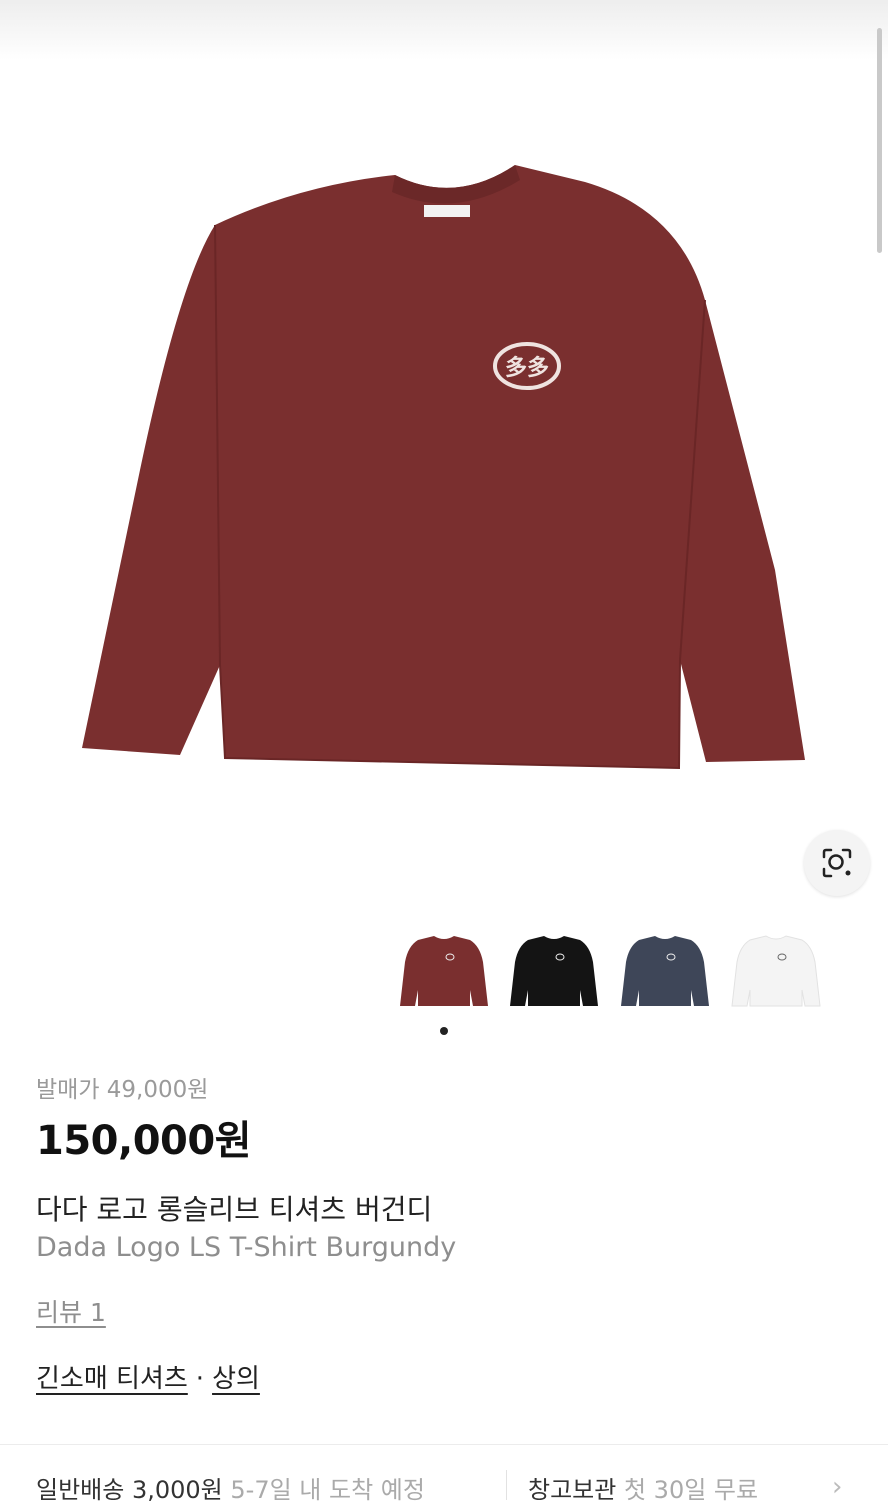 This screenshot has height=1505, width=888. Describe the element at coordinates (879, 140) in the screenshot. I see `scrollbar` at that location.